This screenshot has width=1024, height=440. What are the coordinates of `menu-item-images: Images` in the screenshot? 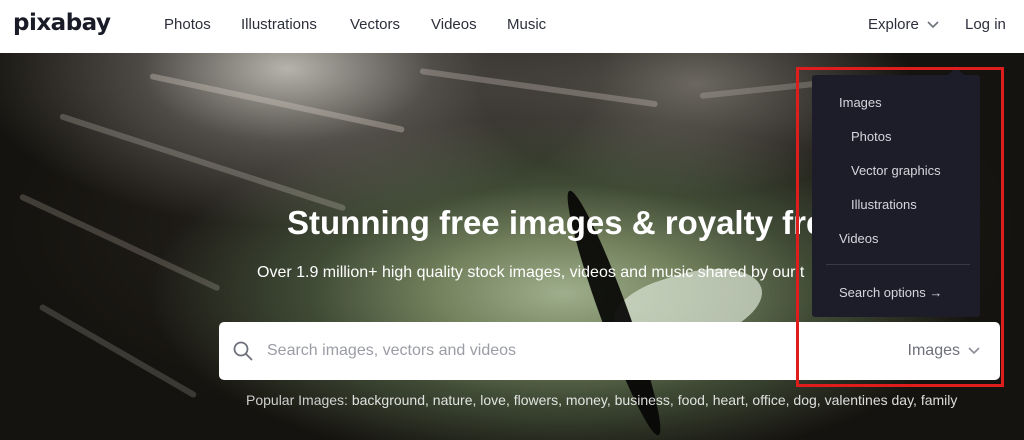 It's located at (860, 102).